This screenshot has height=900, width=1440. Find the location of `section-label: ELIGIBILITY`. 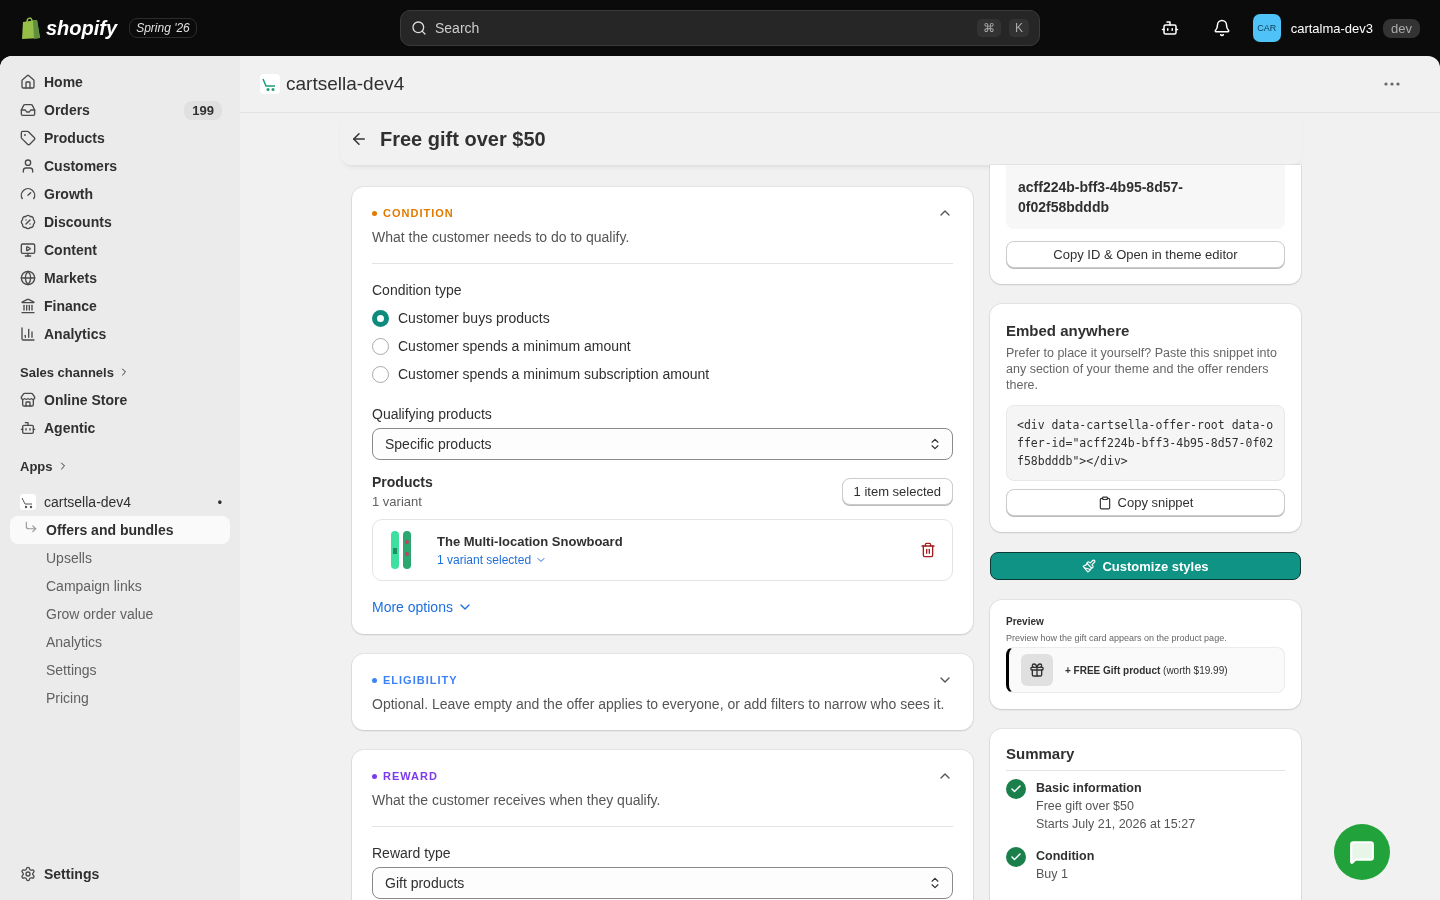

section-label: ELIGIBILITY is located at coordinates (420, 680).